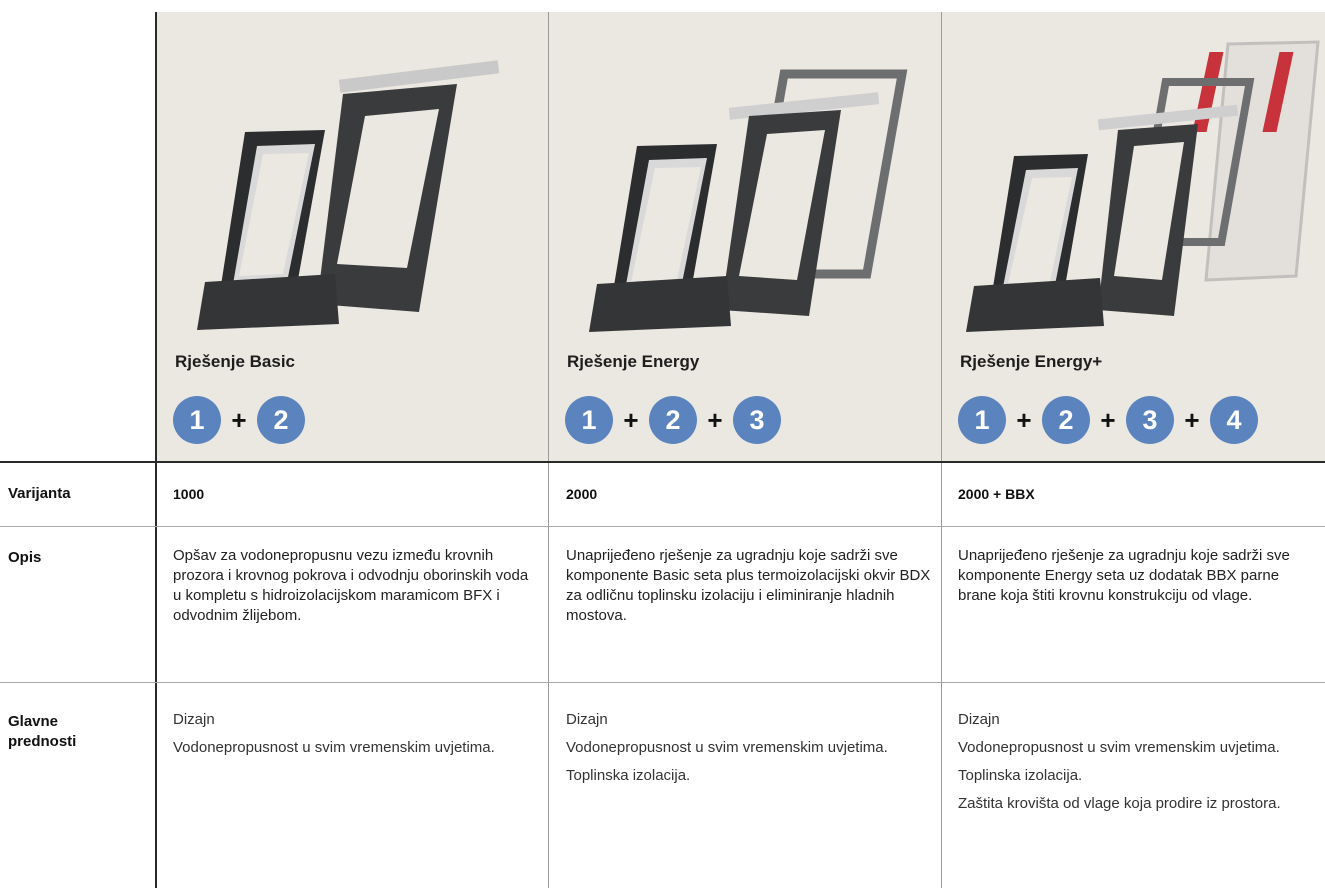 Image resolution: width=1325 pixels, height=894 pixels. I want to click on column-title: Rješenje Energy+, so click(1031, 361).